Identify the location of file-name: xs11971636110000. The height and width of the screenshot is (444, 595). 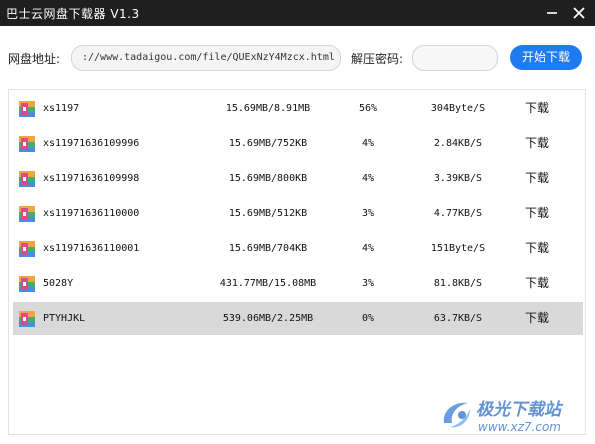
(91, 213).